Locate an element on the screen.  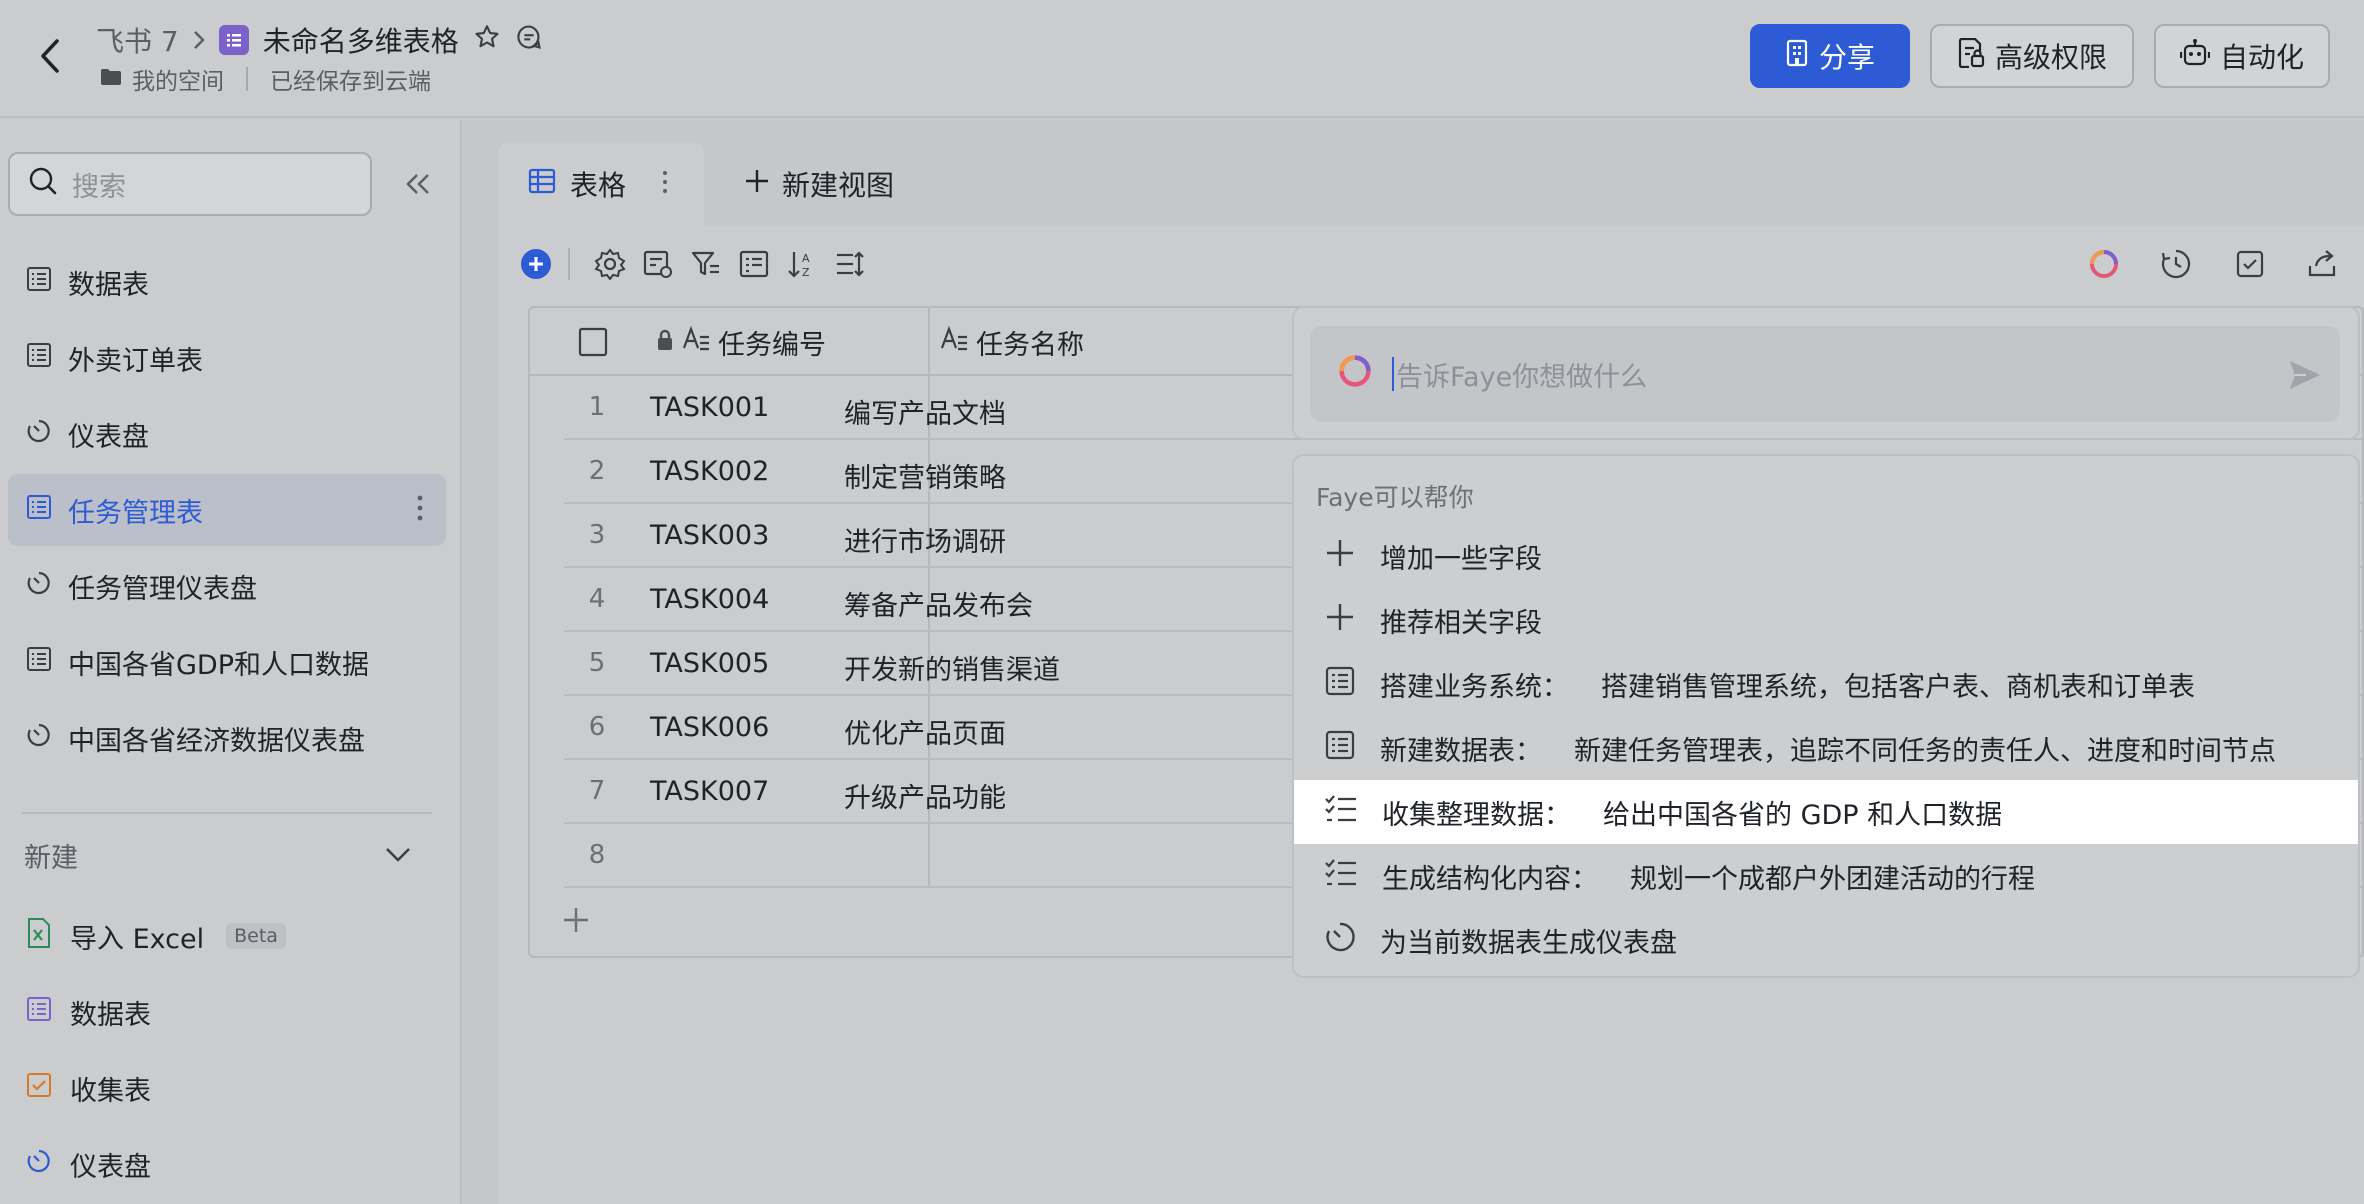
sidebar-item-label: 仪表盘 is located at coordinates (108, 437).